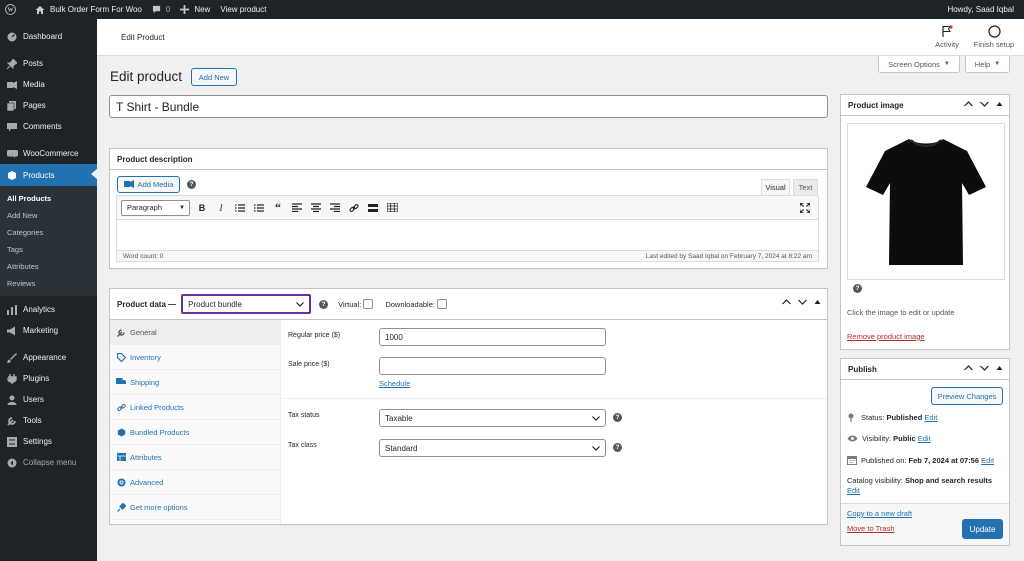  What do you see at coordinates (924, 438) in the screenshot?
I see `edit-visibility-link: Edit` at bounding box center [924, 438].